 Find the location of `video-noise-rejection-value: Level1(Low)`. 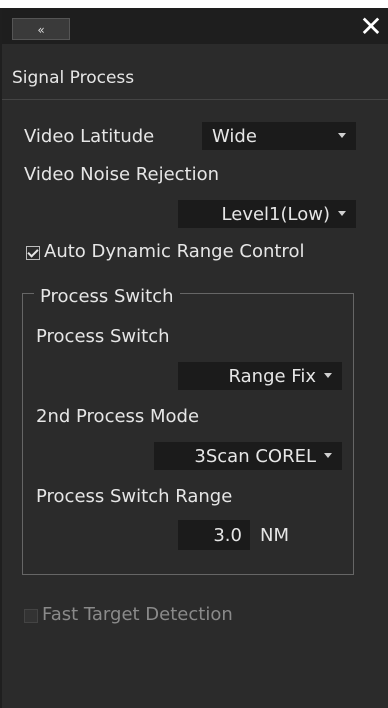

video-noise-rejection-value: Level1(Low) is located at coordinates (275, 214).